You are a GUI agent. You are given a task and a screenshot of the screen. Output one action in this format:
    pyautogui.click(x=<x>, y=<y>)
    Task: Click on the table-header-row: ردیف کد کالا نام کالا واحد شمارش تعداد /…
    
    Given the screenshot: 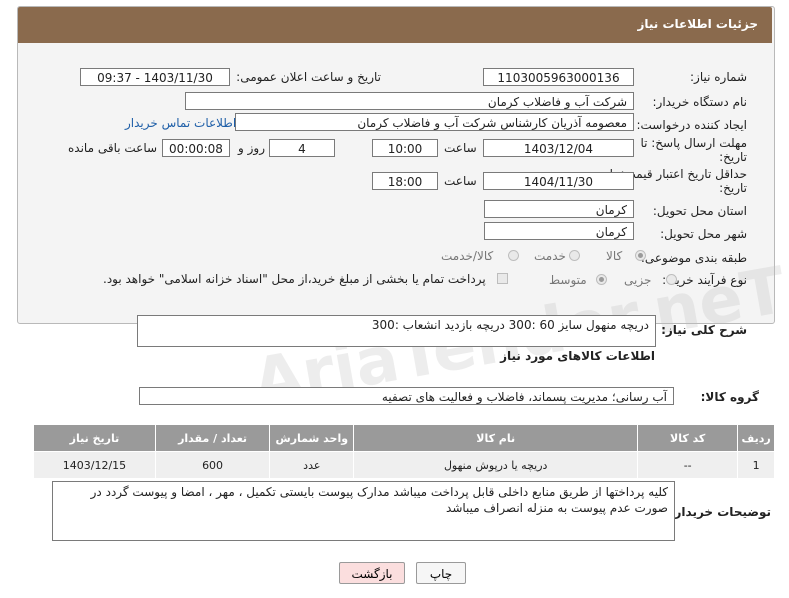 What is the action you would take?
    pyautogui.click(x=404, y=438)
    